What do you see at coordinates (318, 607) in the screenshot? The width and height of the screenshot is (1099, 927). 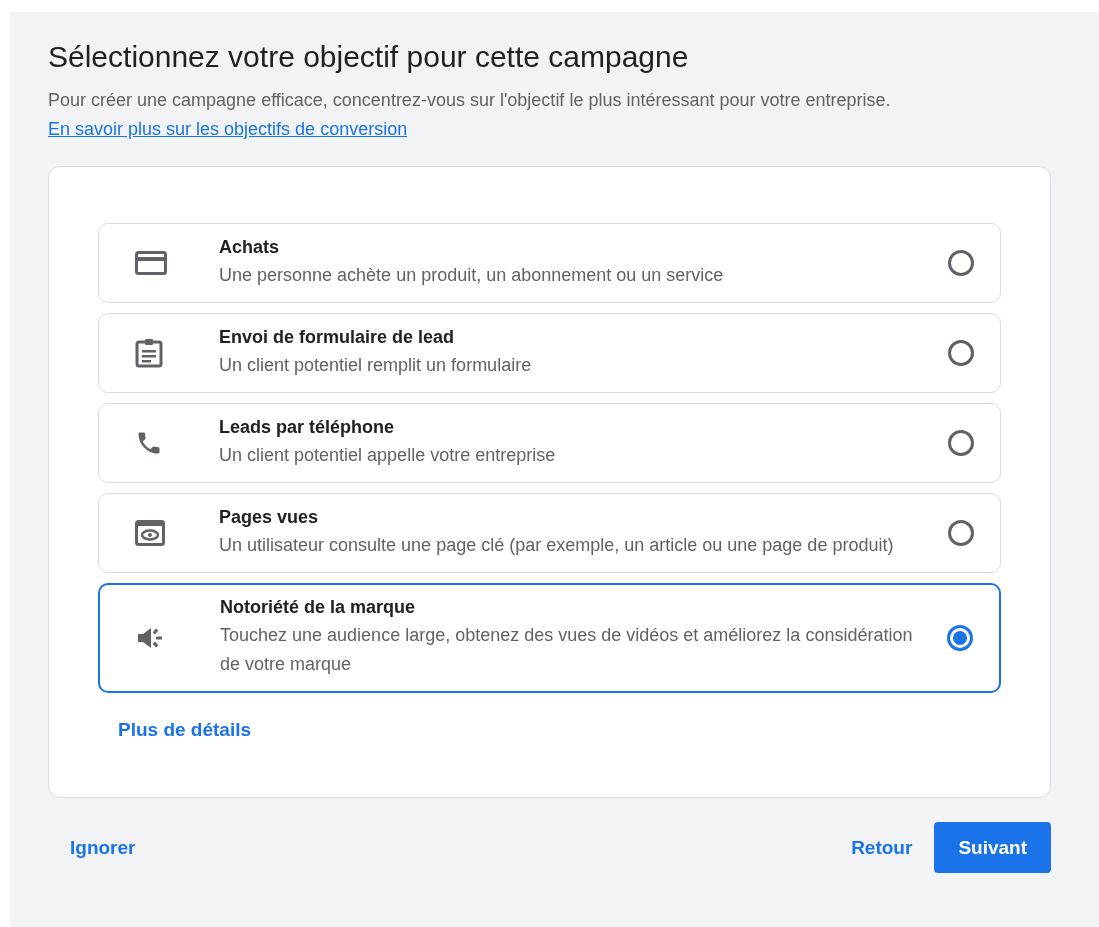 I see `option-title: Notoriété de la marque` at bounding box center [318, 607].